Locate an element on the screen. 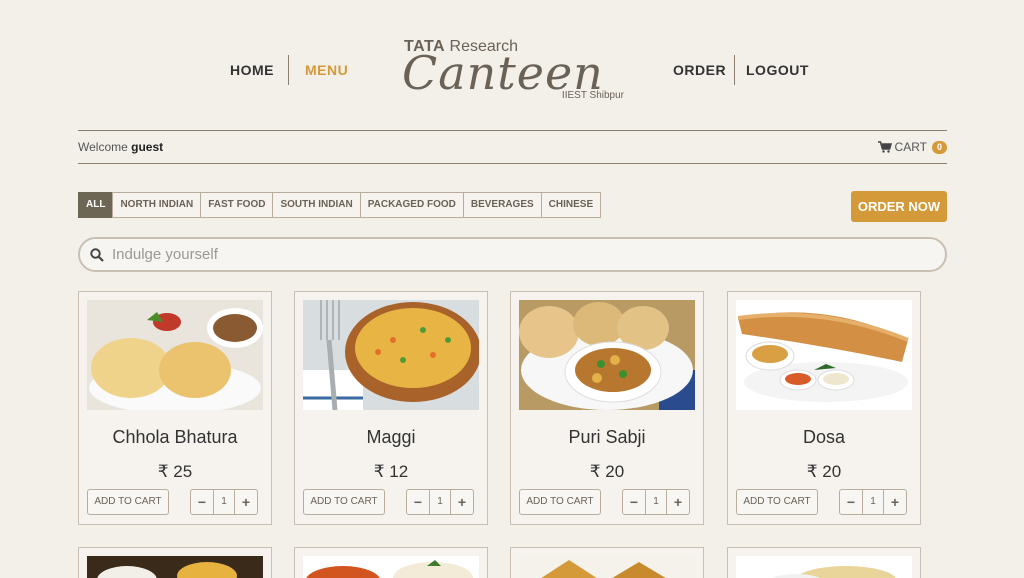 The width and height of the screenshot is (1024, 578). category-chinese: CHINESE is located at coordinates (571, 205).